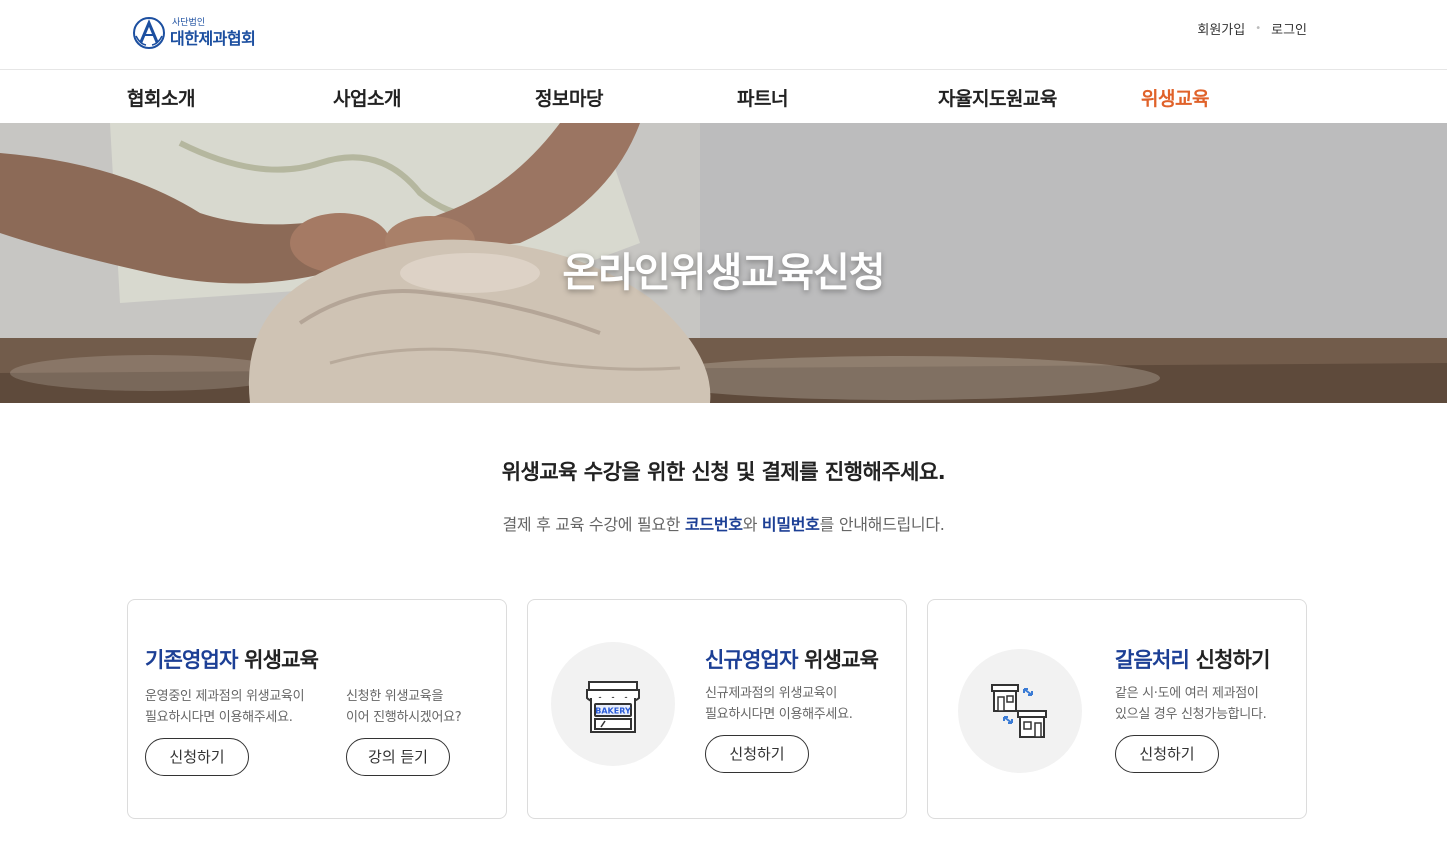 The height and width of the screenshot is (857, 1447). Describe the element at coordinates (714, 524) in the screenshot. I see `code-number-highlight: 코드번호` at that location.